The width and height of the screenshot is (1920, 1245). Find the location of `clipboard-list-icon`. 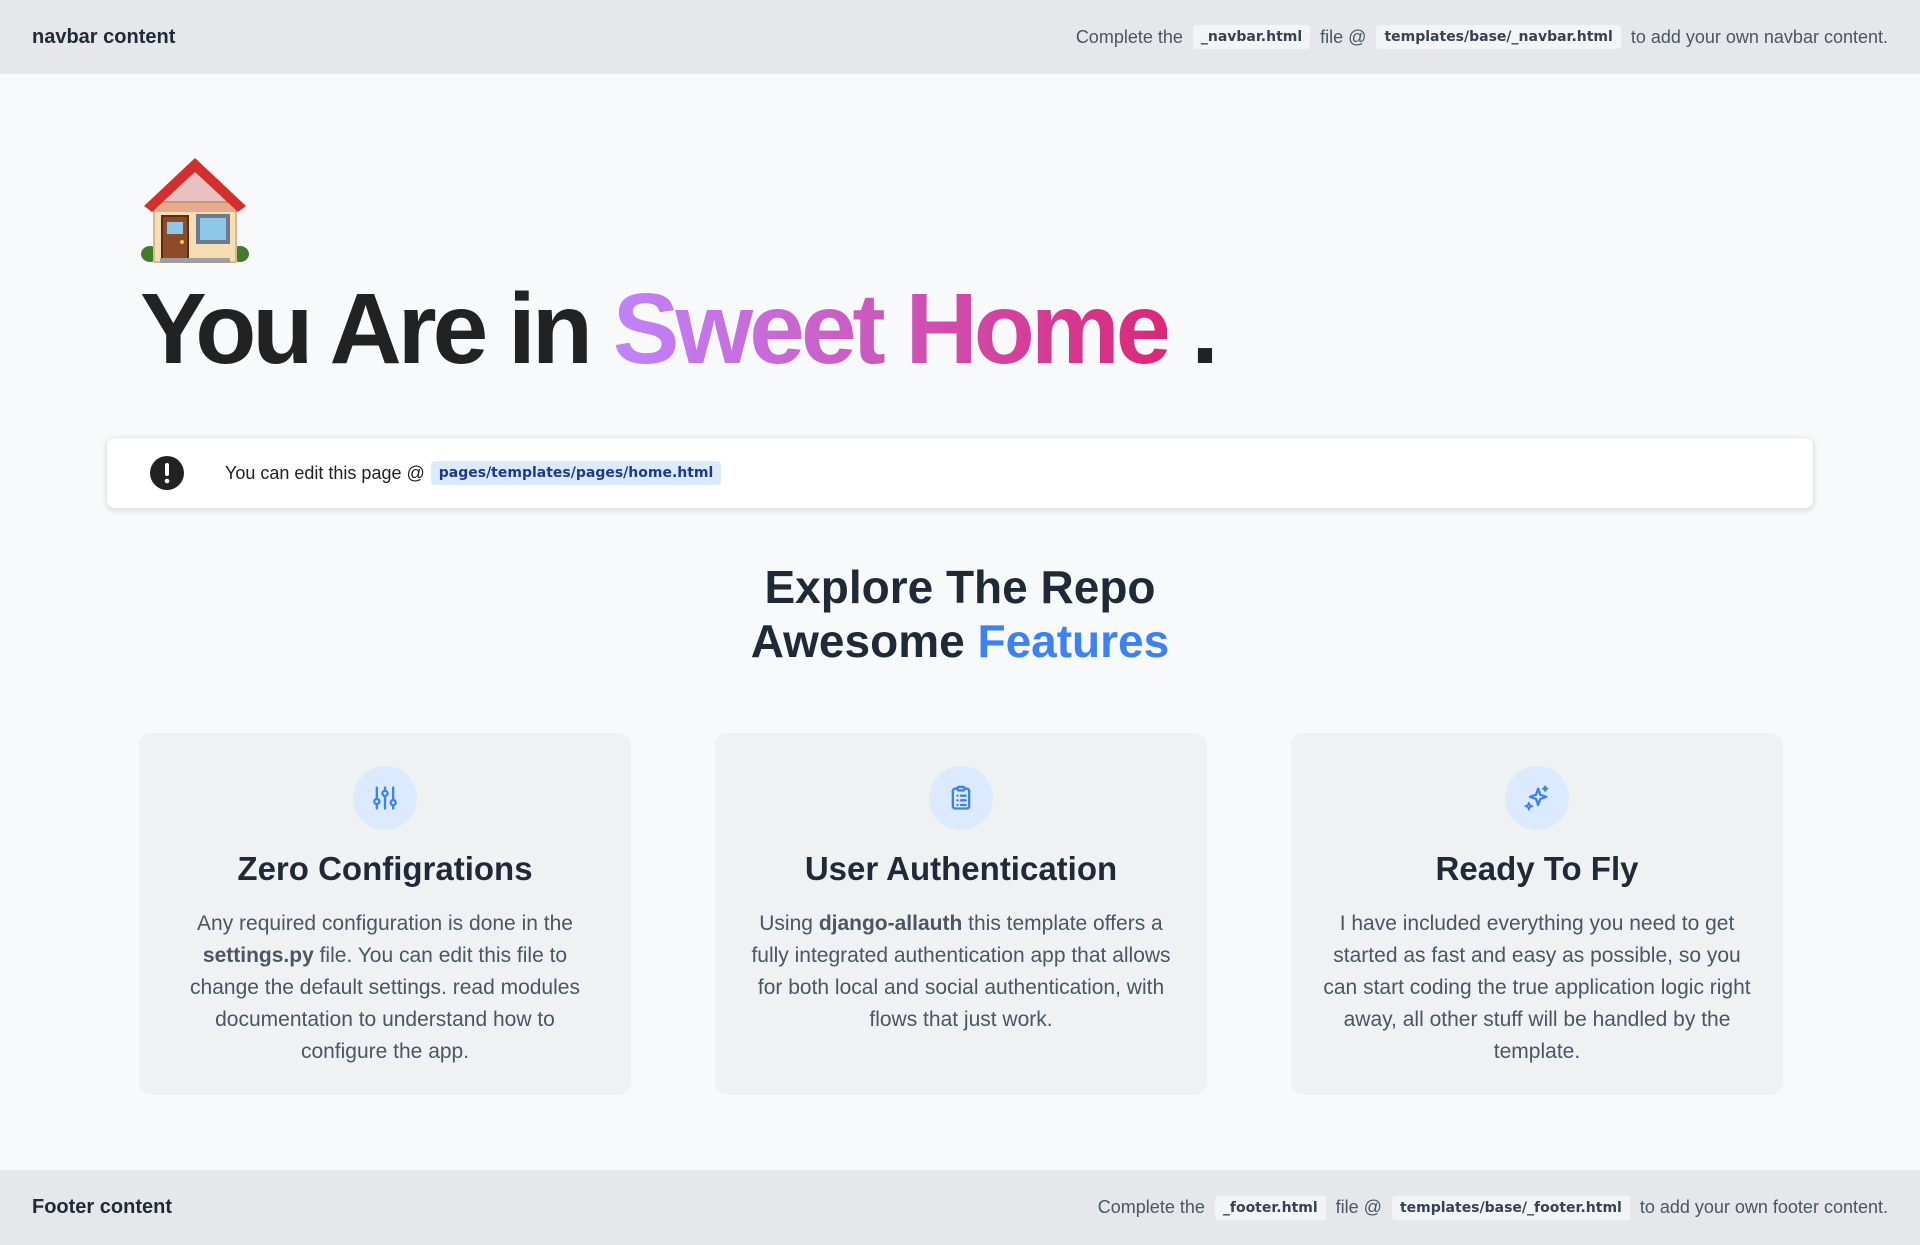

clipboard-list-icon is located at coordinates (961, 797).